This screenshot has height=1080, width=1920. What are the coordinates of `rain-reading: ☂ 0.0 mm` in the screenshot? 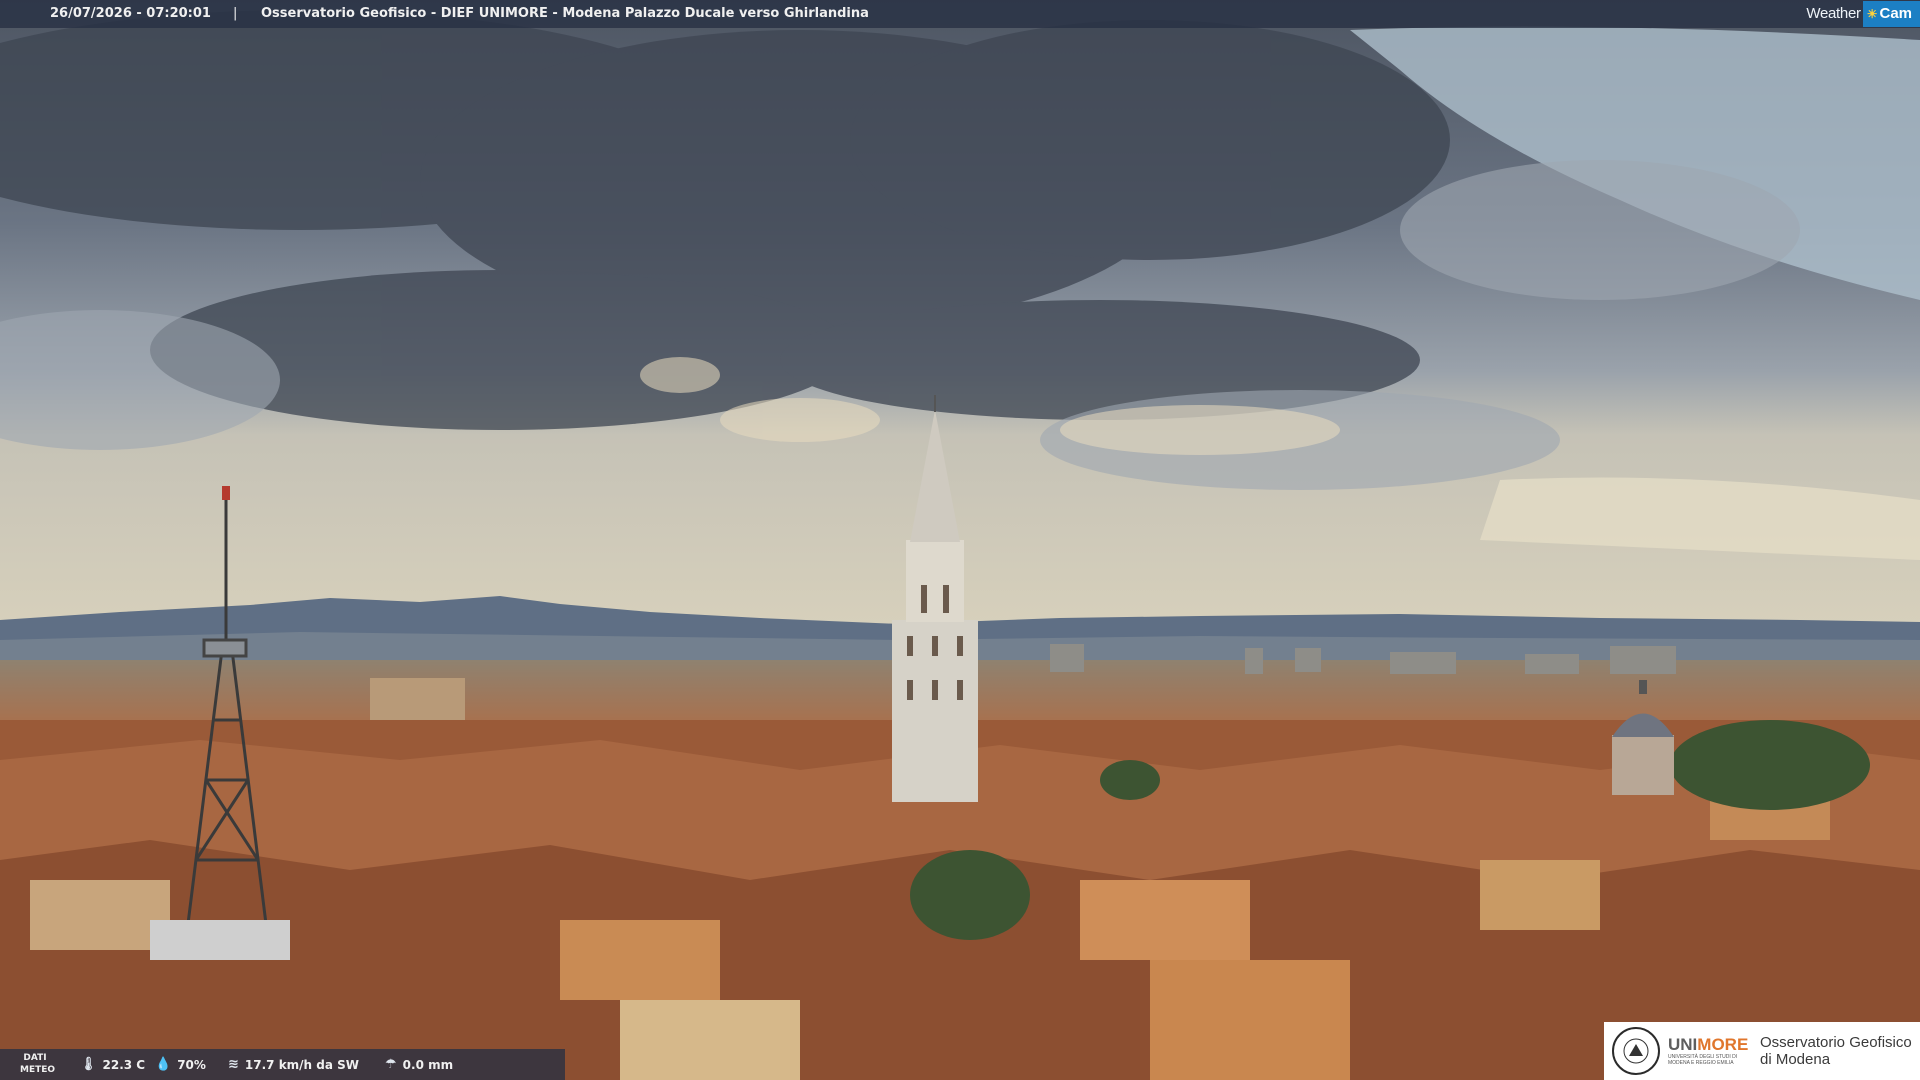 It's located at (419, 1064).